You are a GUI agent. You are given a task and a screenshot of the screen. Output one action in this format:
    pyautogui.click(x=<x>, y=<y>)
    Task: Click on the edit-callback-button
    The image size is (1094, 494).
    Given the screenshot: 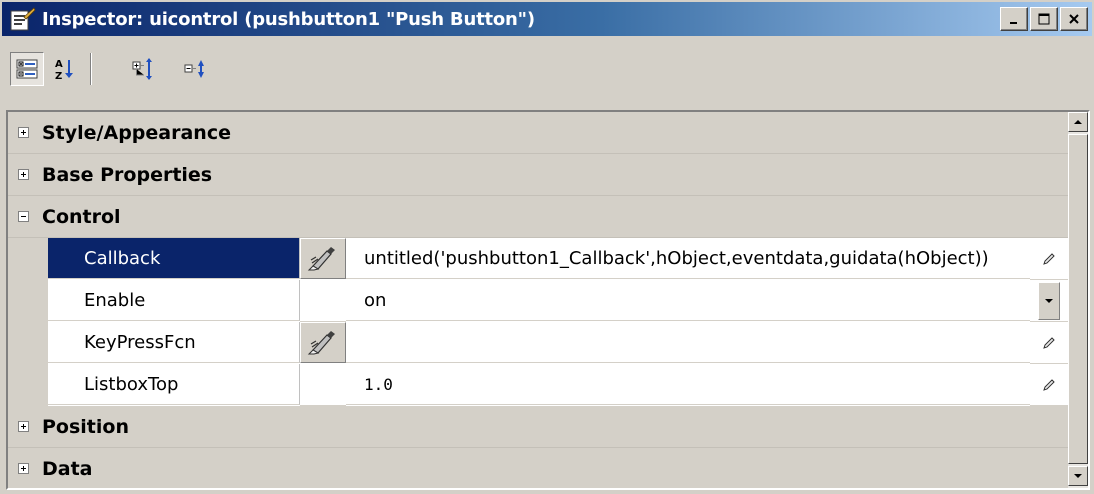 What is the action you would take?
    pyautogui.click(x=323, y=258)
    